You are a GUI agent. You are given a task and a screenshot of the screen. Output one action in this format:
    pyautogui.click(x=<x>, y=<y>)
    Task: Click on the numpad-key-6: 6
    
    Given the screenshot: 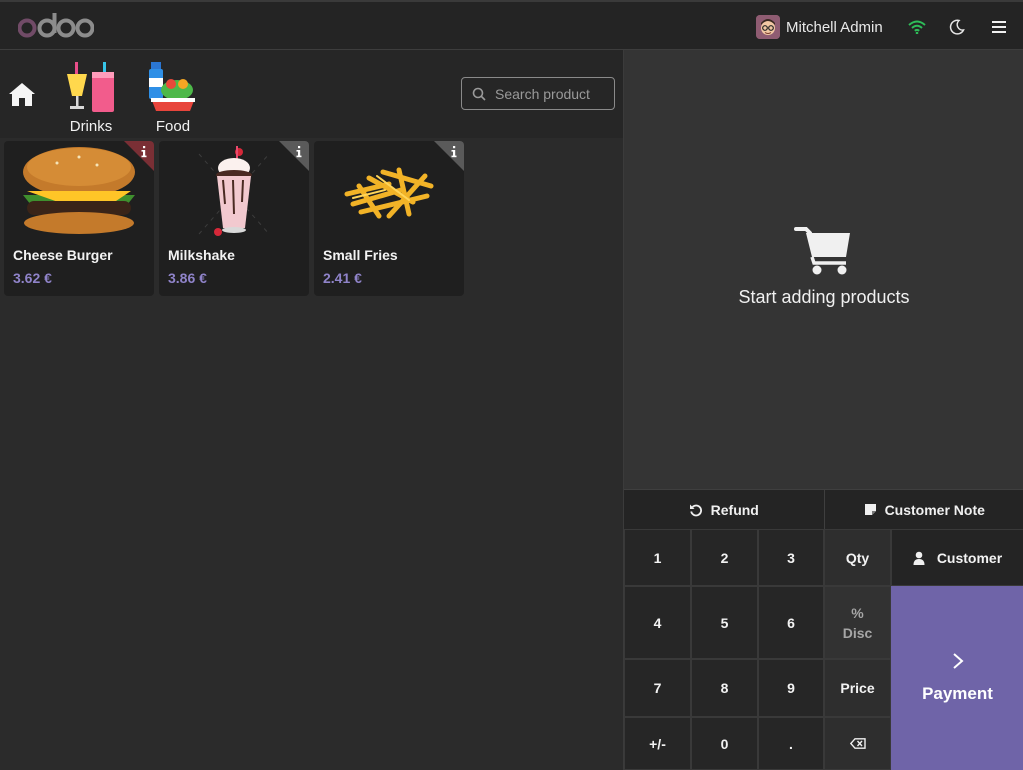 What is the action you would take?
    pyautogui.click(x=791, y=622)
    